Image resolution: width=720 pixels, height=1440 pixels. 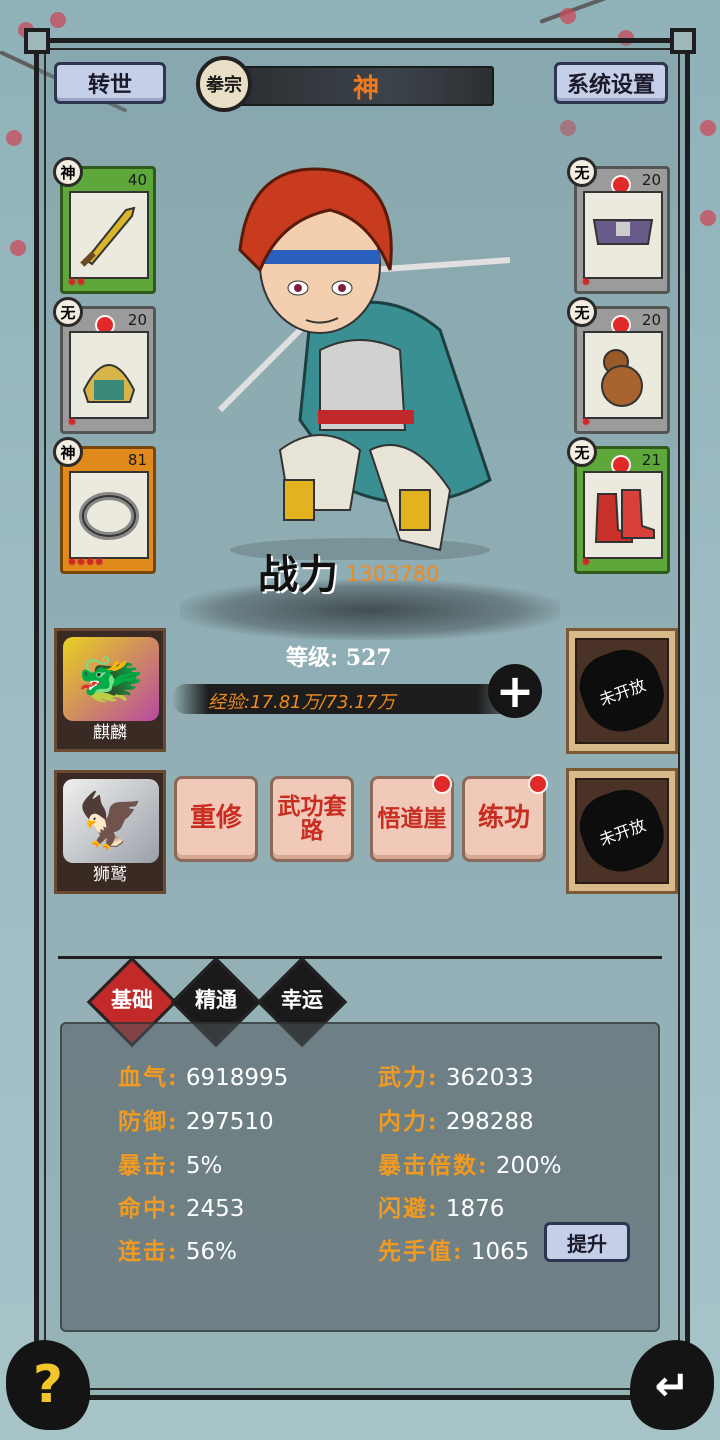 What do you see at coordinates (393, 574) in the screenshot?
I see `power-value: 1303780` at bounding box center [393, 574].